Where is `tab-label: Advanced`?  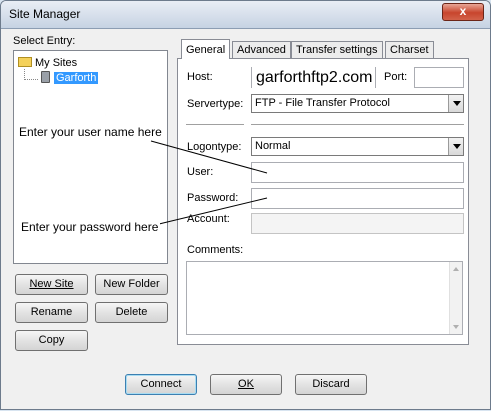 tab-label: Advanced is located at coordinates (261, 50).